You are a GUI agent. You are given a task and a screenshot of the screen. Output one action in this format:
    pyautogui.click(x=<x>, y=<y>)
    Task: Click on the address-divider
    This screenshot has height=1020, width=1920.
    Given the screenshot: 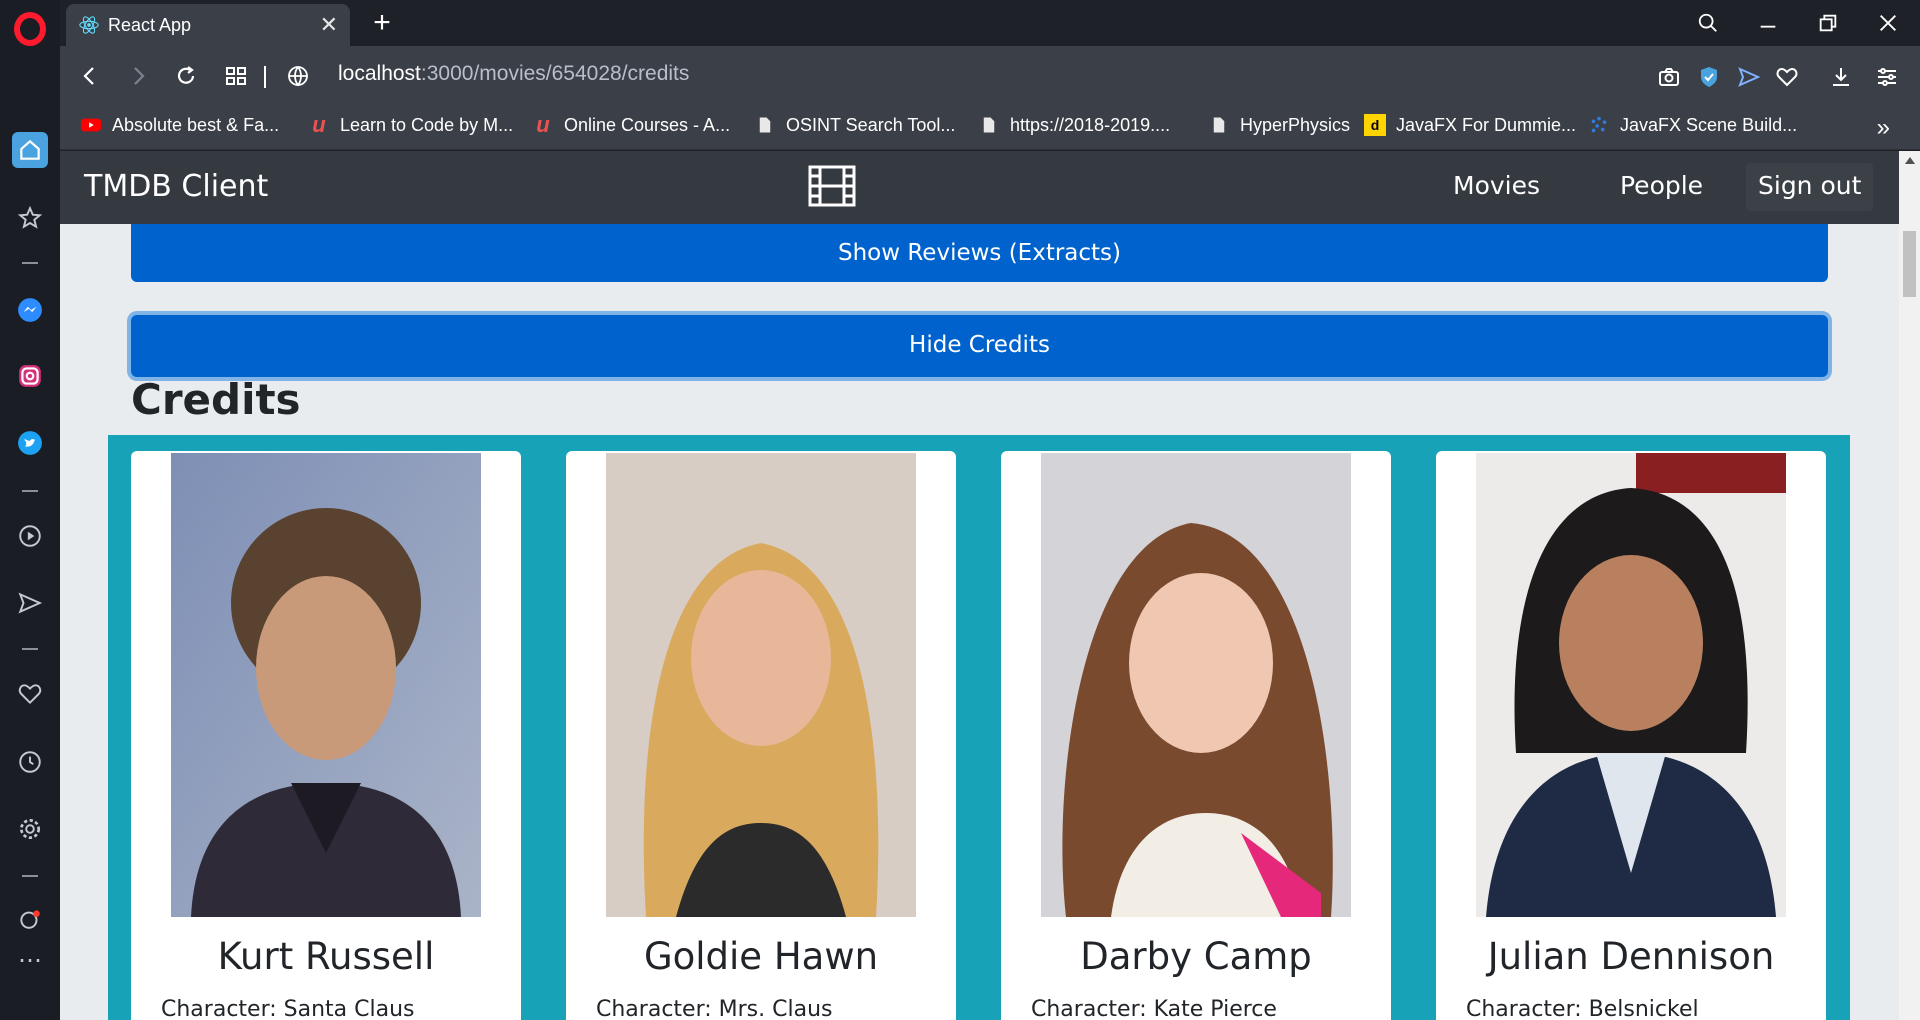 What is the action you would take?
    pyautogui.click(x=265, y=77)
    